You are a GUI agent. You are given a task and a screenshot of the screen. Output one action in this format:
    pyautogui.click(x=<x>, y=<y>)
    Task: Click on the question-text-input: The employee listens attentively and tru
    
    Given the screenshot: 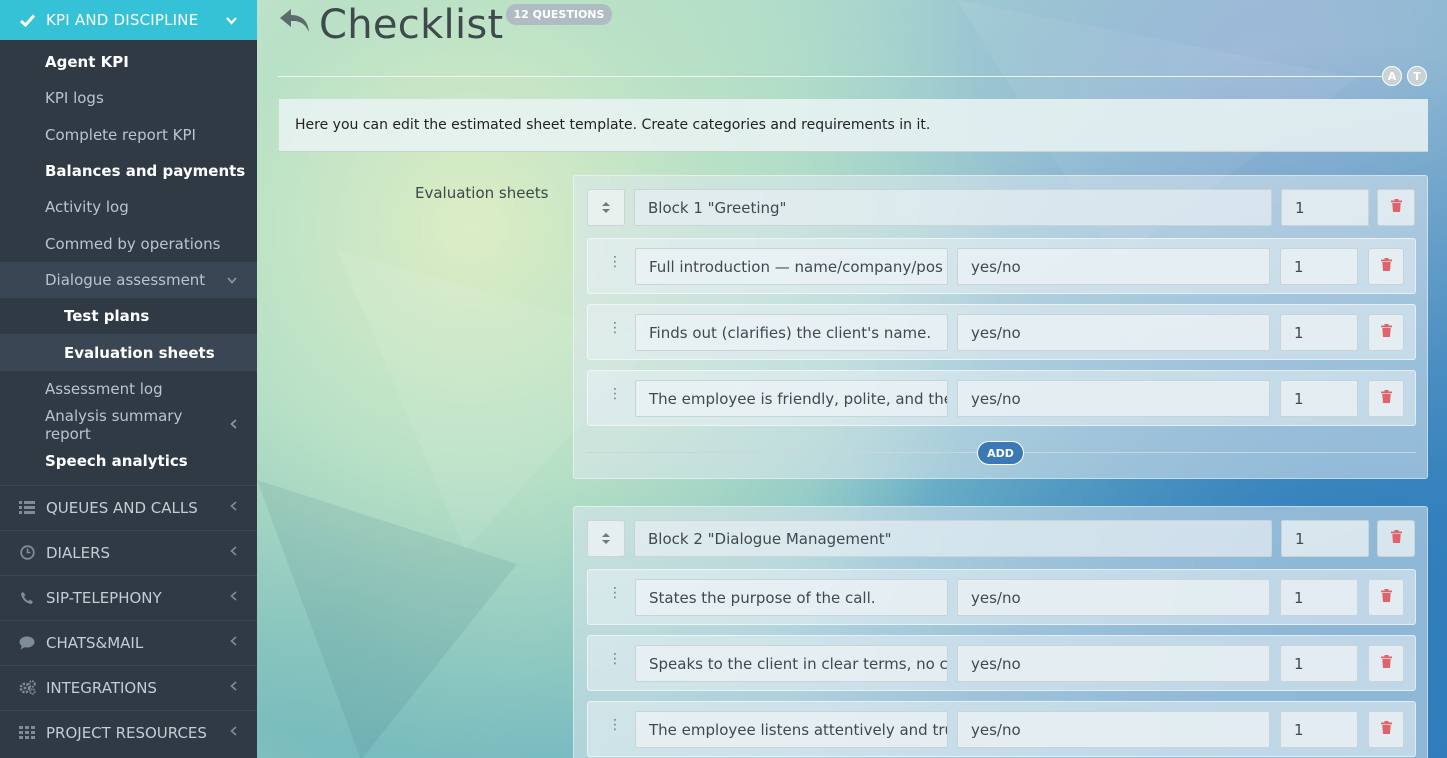 What is the action you would take?
    pyautogui.click(x=791, y=729)
    